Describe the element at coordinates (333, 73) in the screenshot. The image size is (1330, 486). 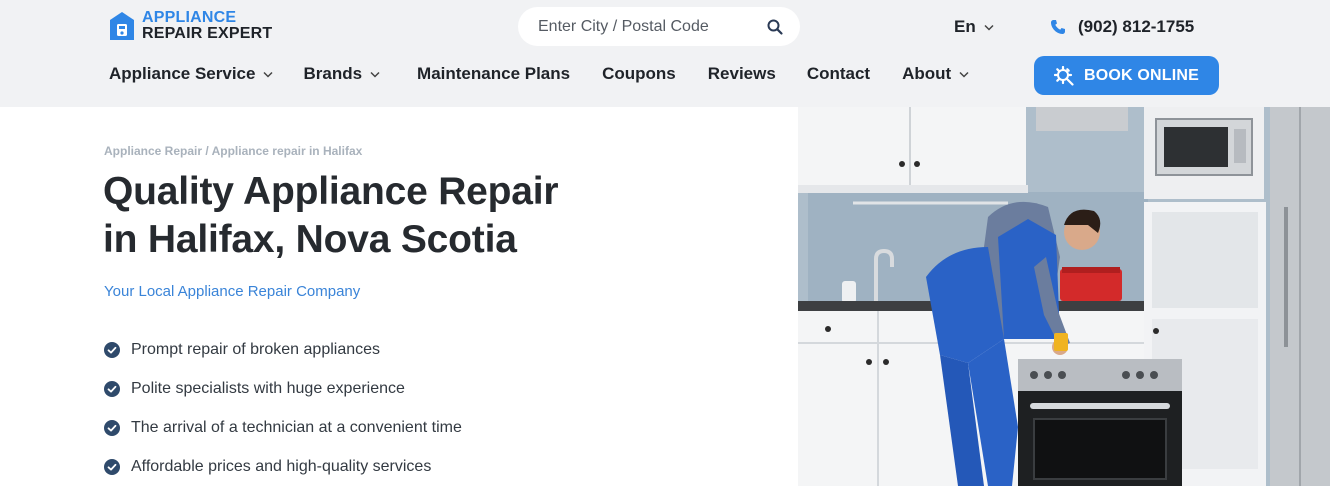
I see `nav-item-label: Brands` at that location.